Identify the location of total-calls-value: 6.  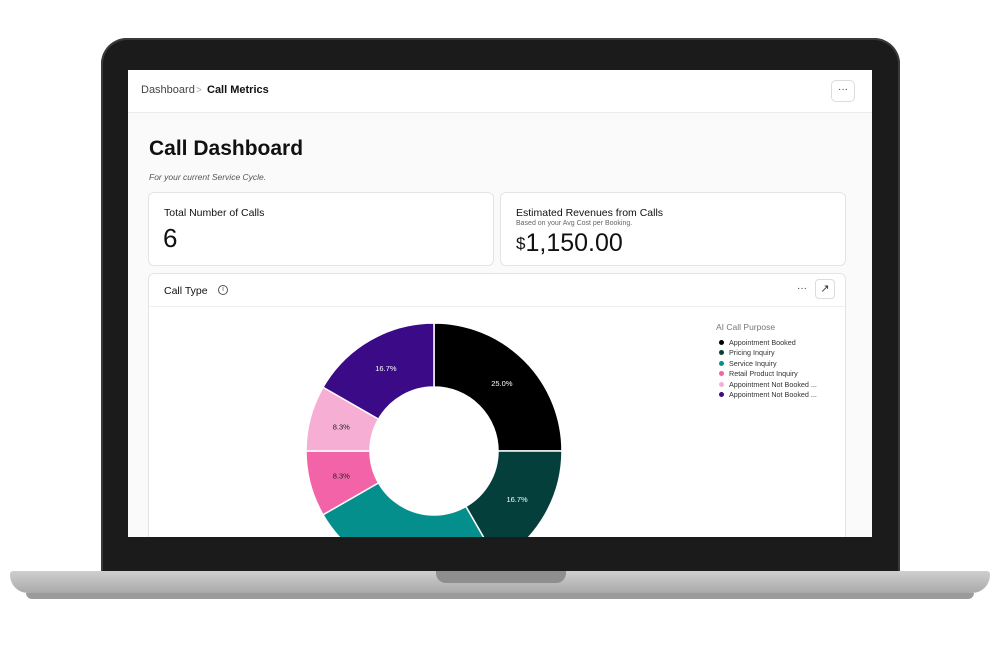
(170, 238).